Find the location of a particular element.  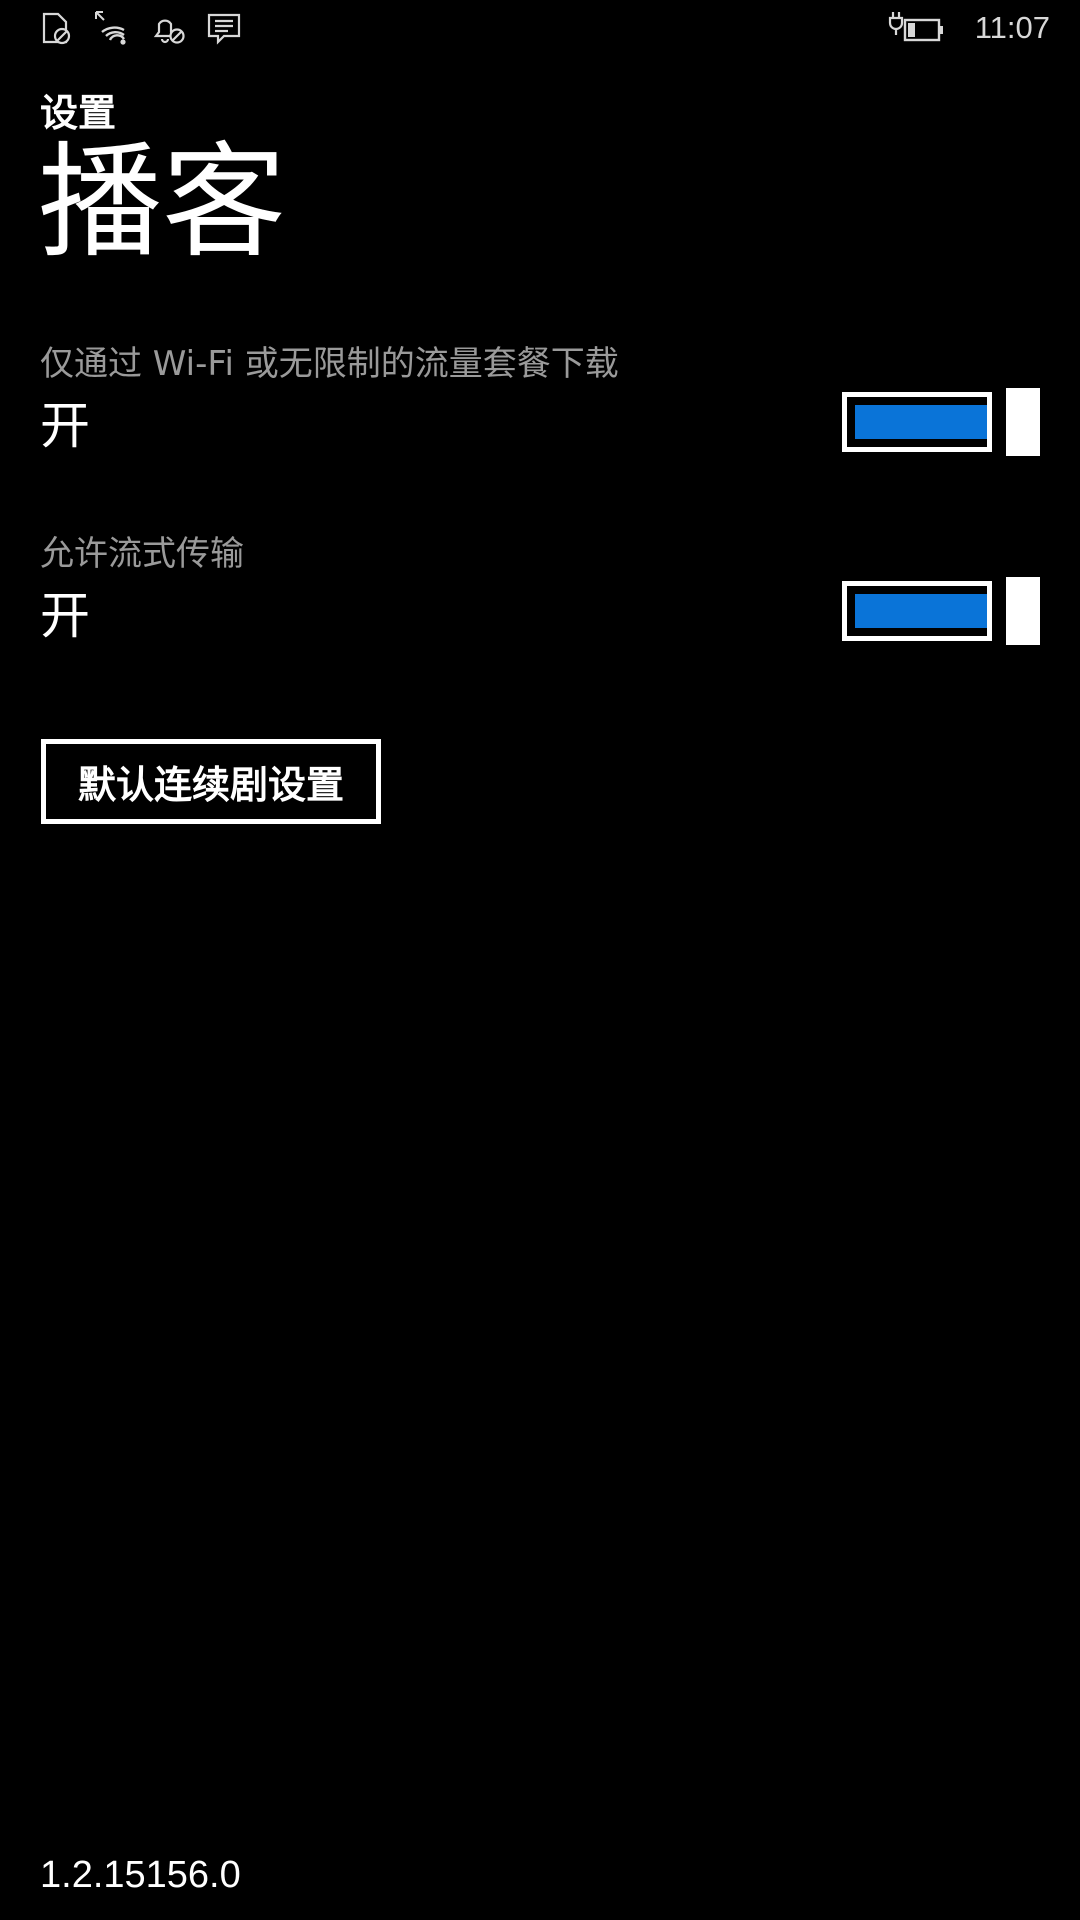

version-text: 1.2.15156.0 is located at coordinates (140, 1875).